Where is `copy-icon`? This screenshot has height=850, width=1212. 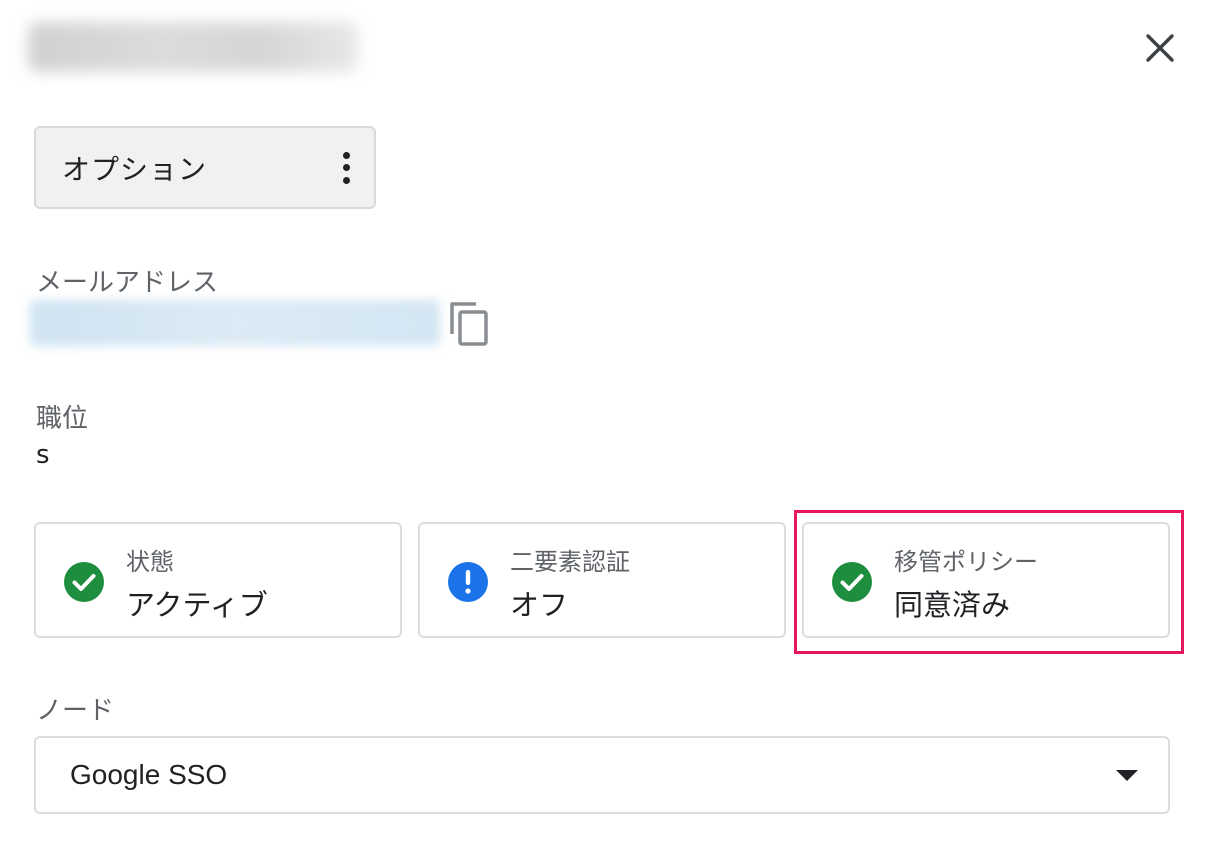
copy-icon is located at coordinates (469, 324).